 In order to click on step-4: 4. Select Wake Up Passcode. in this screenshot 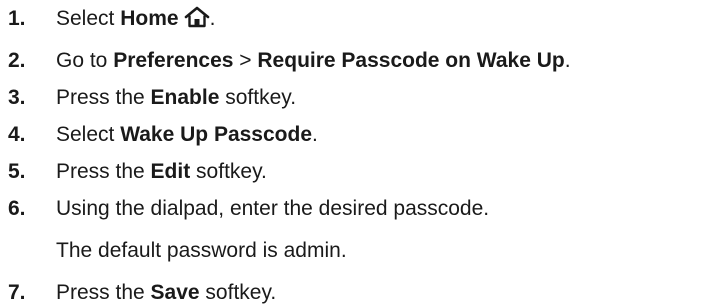, I will do `click(352, 135)`.